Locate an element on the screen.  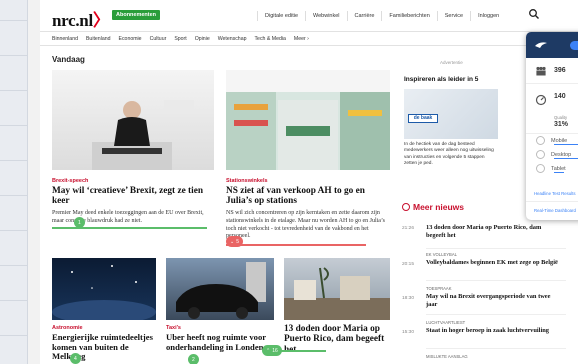
ad-logo: de baak is located at coordinates (423, 118).